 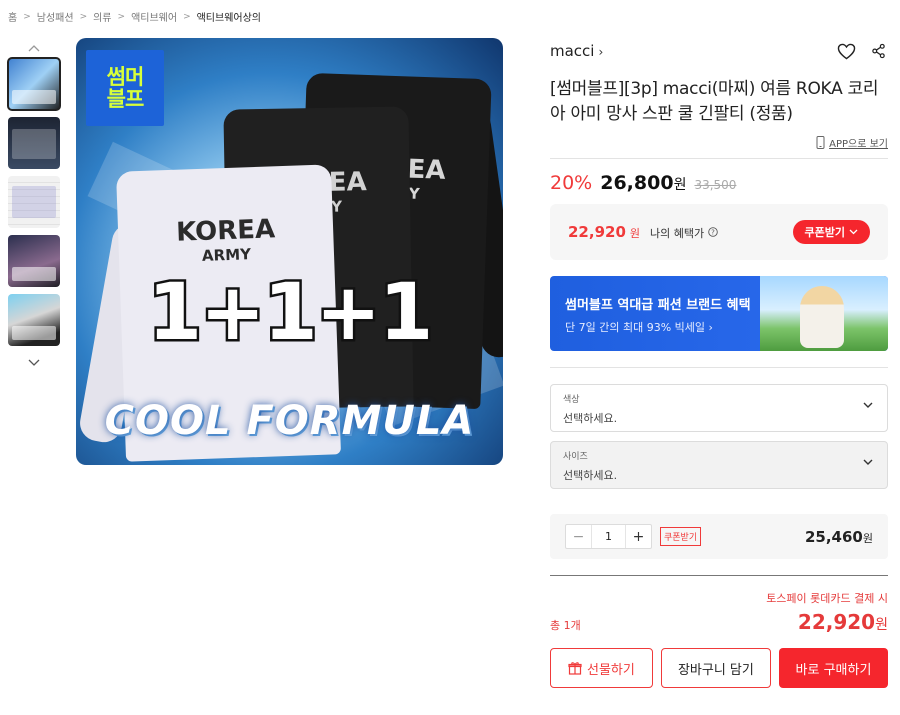 I want to click on purchase-actions: 선물하기 장바구니 담기 바로 구매하기, so click(x=719, y=668).